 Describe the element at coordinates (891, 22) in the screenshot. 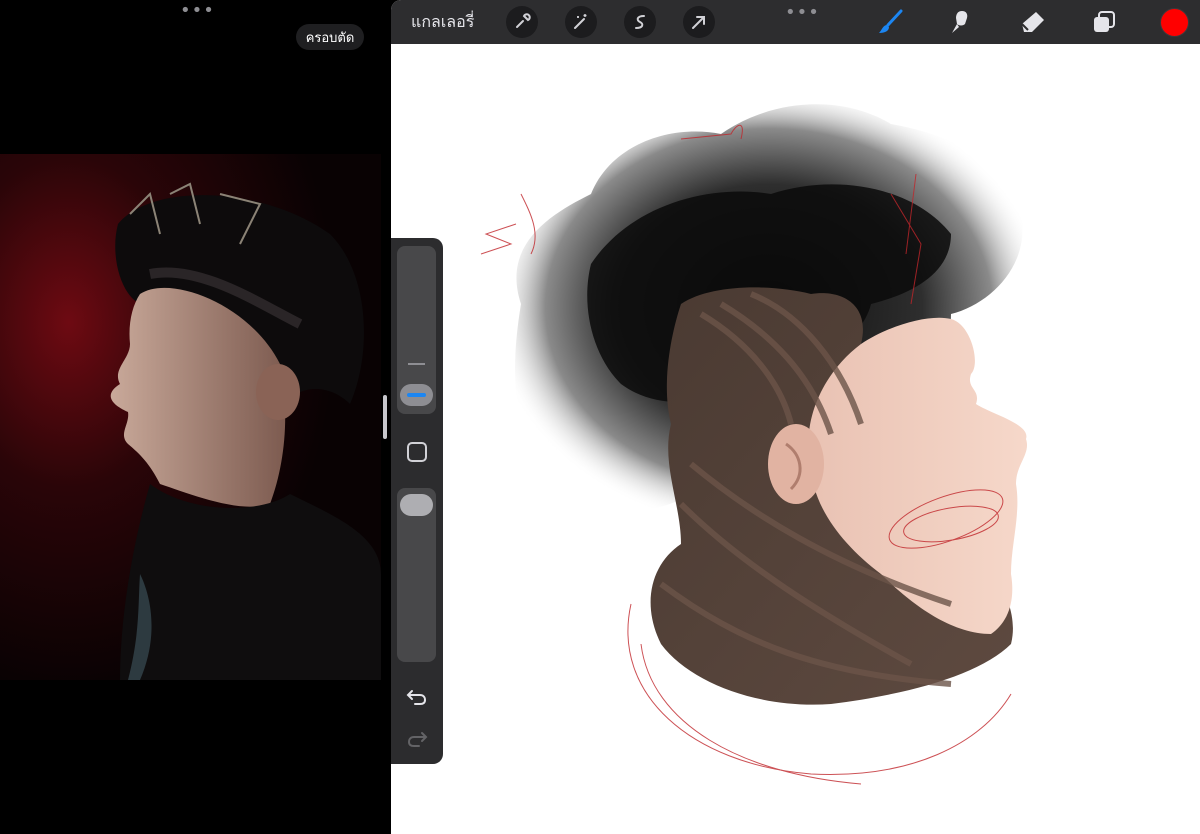

I see `brush-icon` at that location.